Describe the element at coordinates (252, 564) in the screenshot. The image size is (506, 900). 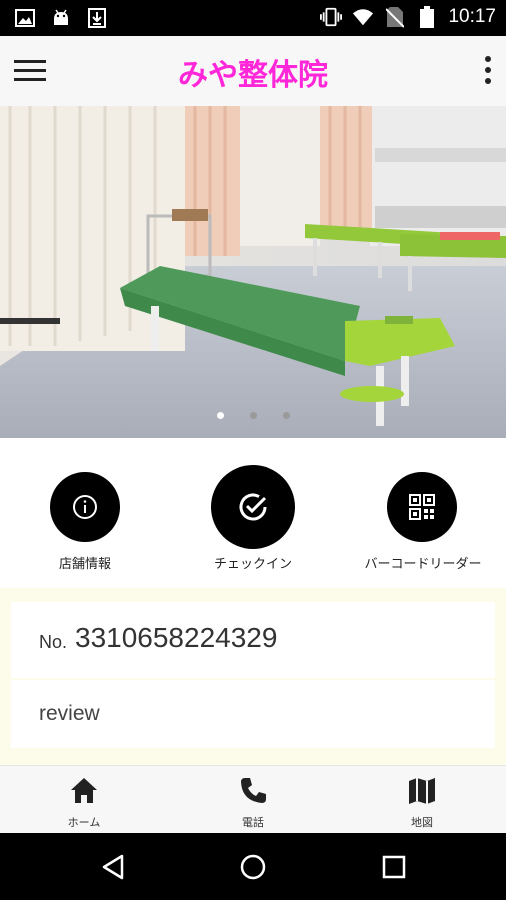
I see `checkin-label: チェックイン` at that location.